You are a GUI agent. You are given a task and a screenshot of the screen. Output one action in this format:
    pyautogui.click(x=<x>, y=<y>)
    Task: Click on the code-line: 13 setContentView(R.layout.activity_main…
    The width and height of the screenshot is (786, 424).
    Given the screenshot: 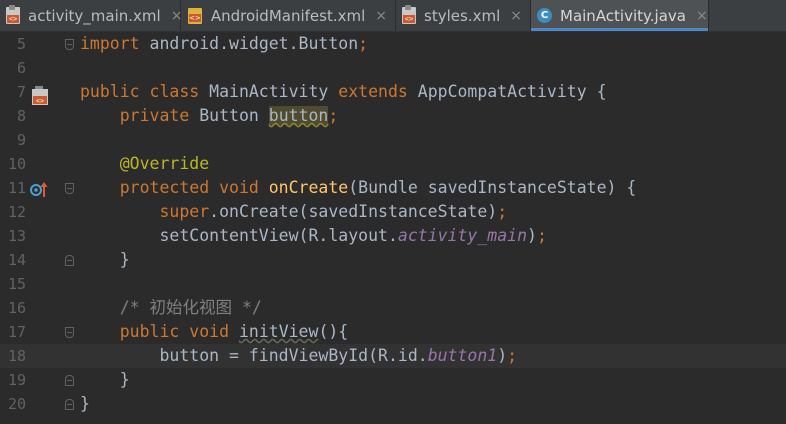 What is the action you would take?
    pyautogui.click(x=393, y=236)
    